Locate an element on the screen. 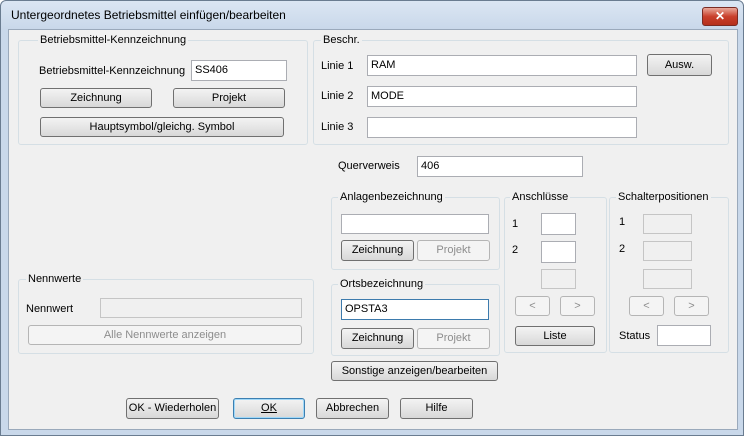  status-input is located at coordinates (684, 335).